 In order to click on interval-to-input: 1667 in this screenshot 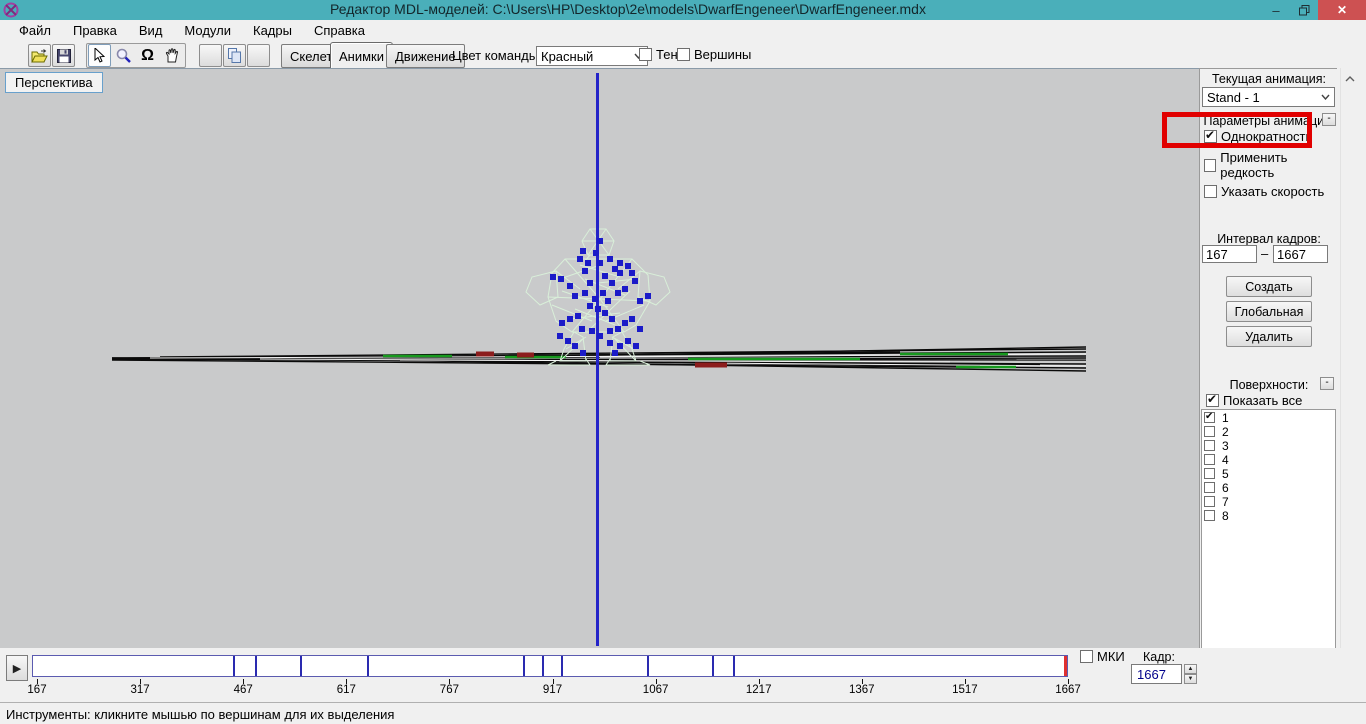, I will do `click(1300, 254)`.